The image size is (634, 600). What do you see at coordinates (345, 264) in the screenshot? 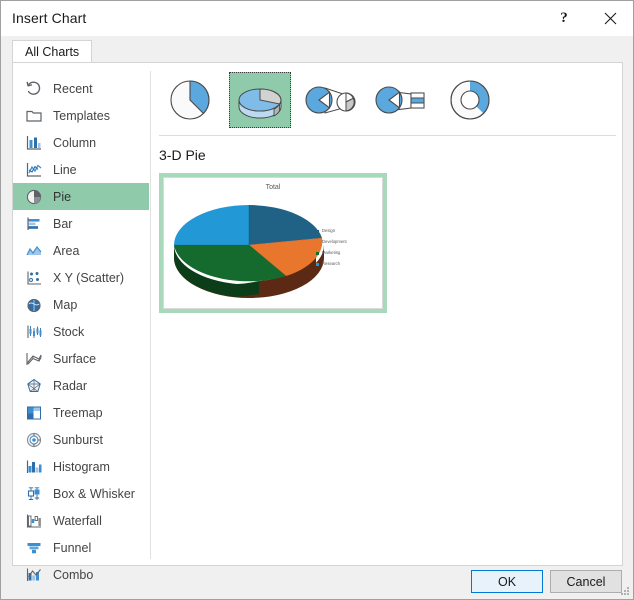
I see `legend-item: Research` at bounding box center [345, 264].